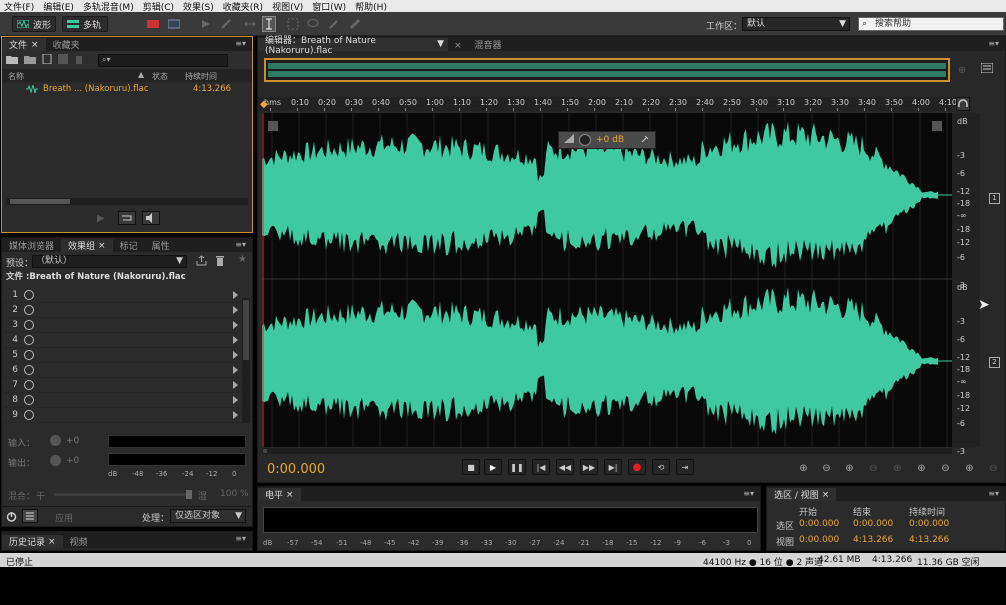 This screenshot has height=605, width=1006. What do you see at coordinates (931, 24) in the screenshot?
I see `search-help-input: ⌕ 搜索帮助` at bounding box center [931, 24].